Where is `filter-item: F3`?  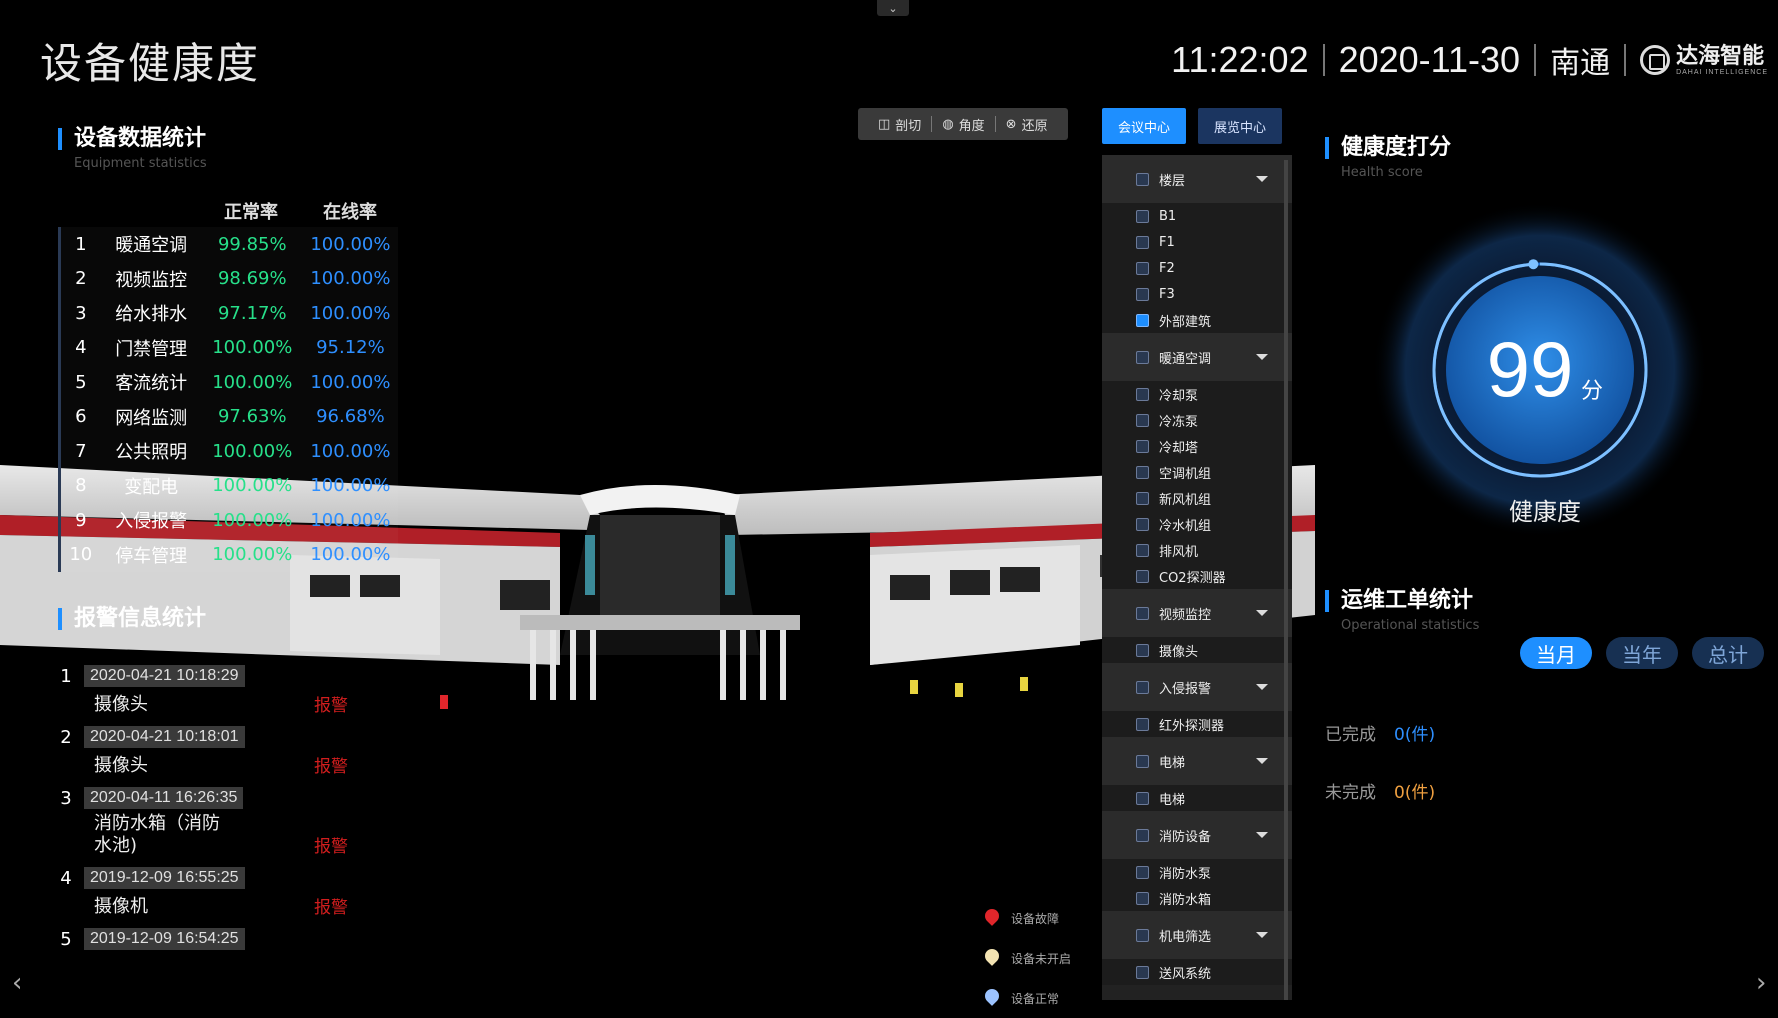
filter-item: F3 is located at coordinates (1197, 294).